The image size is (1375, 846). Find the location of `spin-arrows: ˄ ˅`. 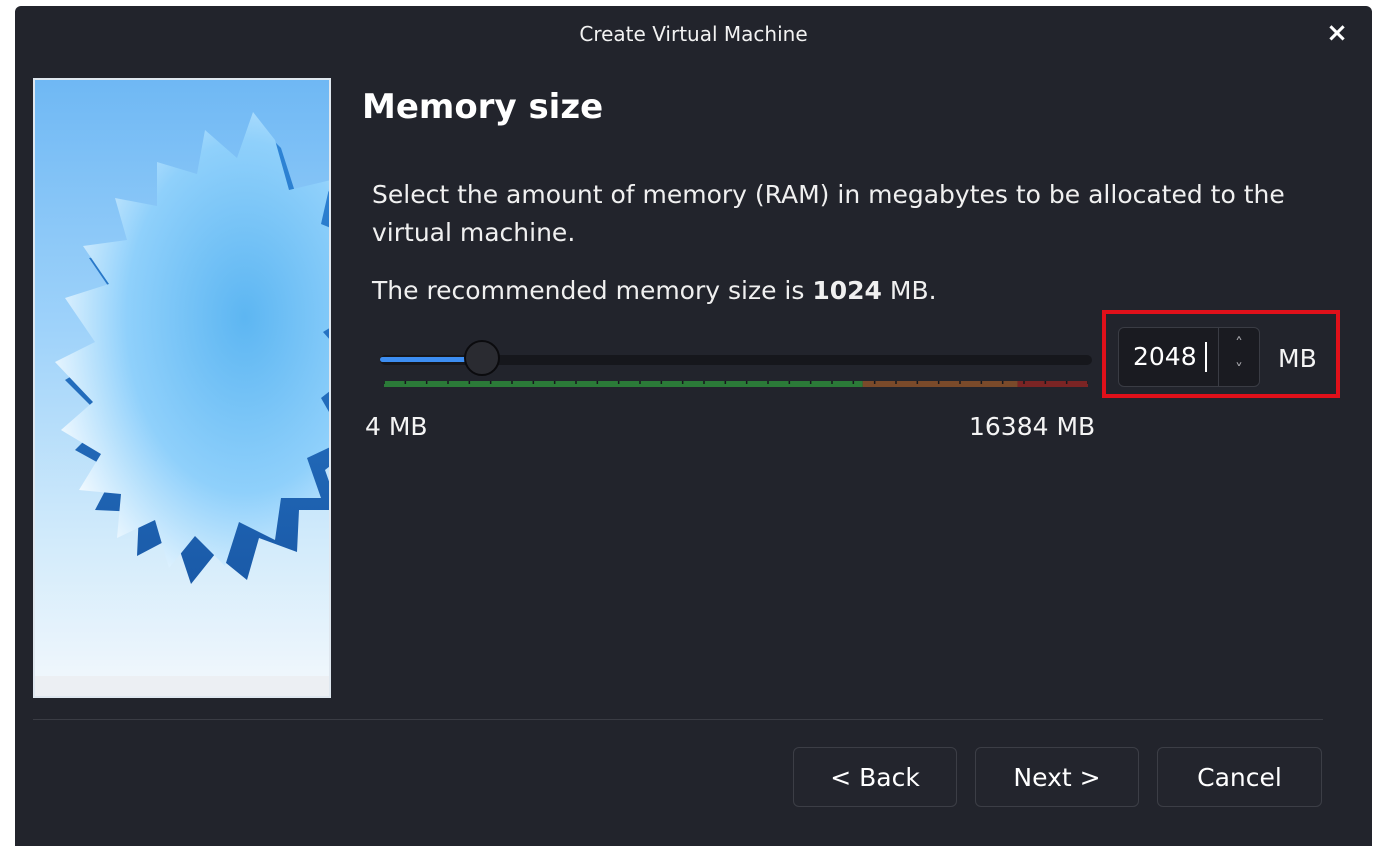

spin-arrows: ˄ ˅ is located at coordinates (1238, 357).